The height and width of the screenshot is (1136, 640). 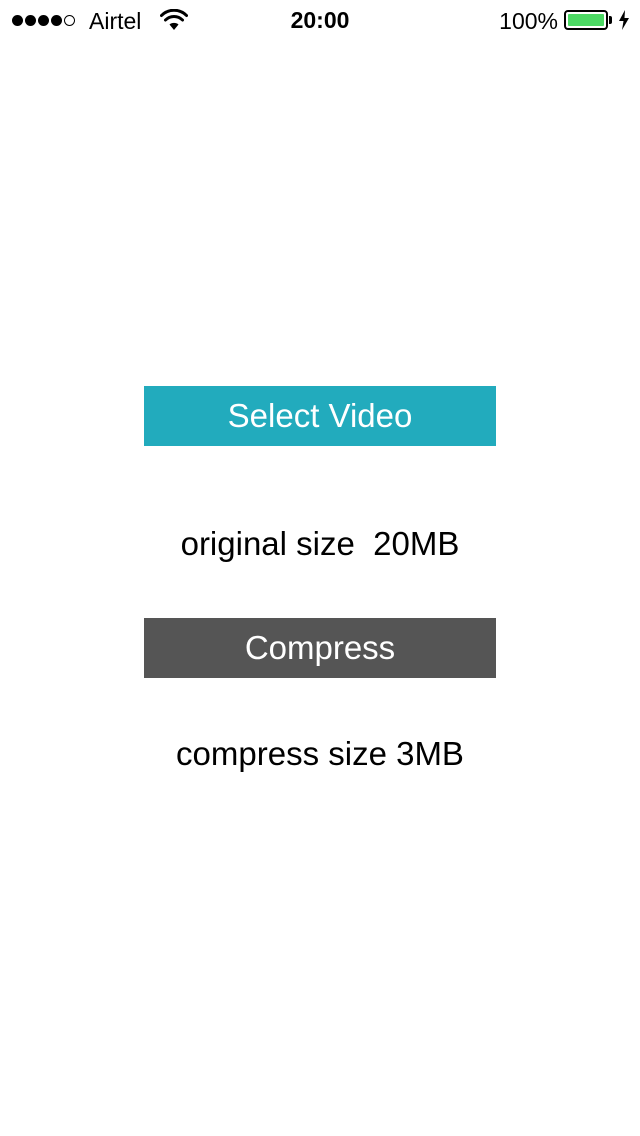 I want to click on compress-button: Compress, so click(x=320, y=648).